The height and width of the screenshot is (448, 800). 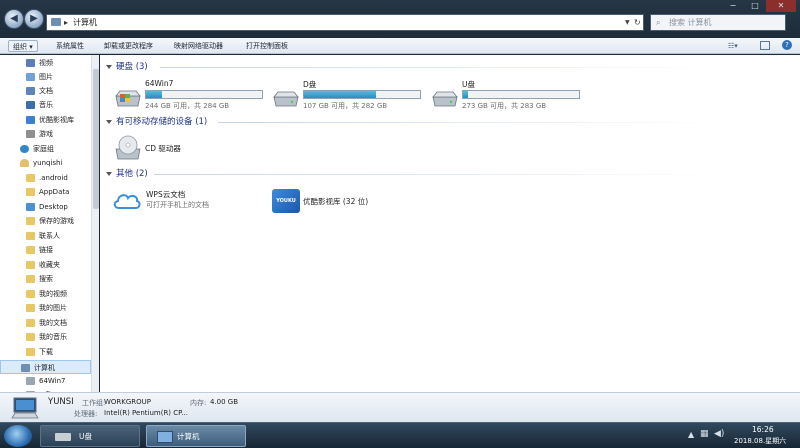 What do you see at coordinates (95, 223) in the screenshot?
I see `nav-scrollbar` at bounding box center [95, 223].